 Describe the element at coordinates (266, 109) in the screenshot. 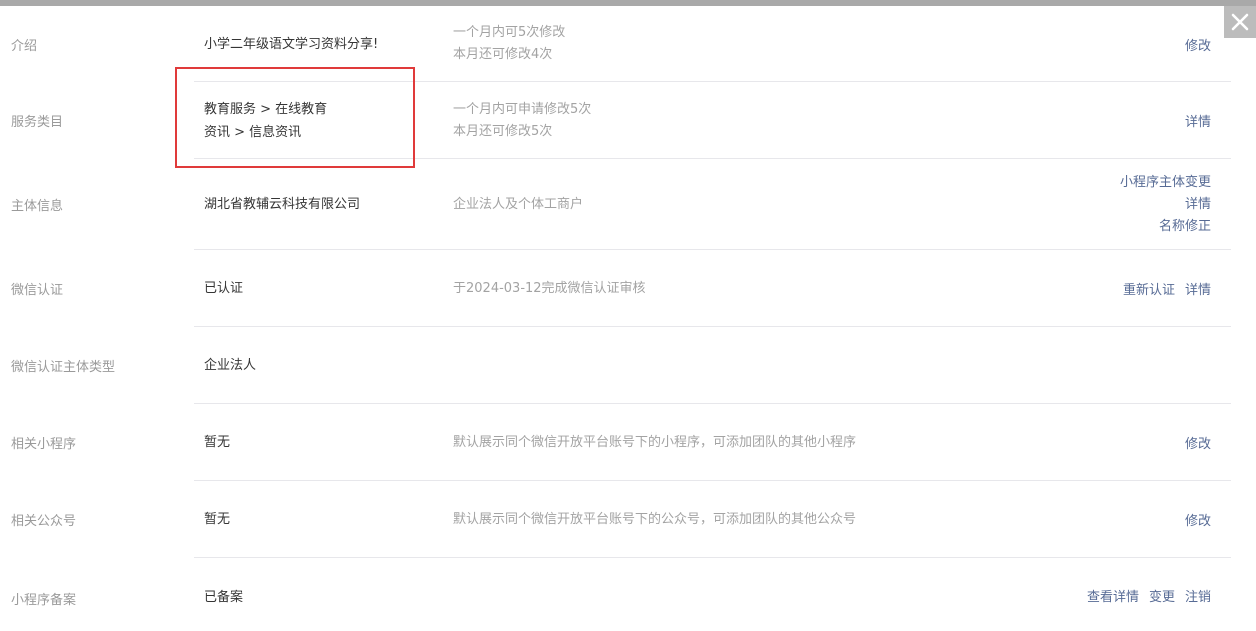

I see `category-value: 教育服务 > 在线教育` at that location.